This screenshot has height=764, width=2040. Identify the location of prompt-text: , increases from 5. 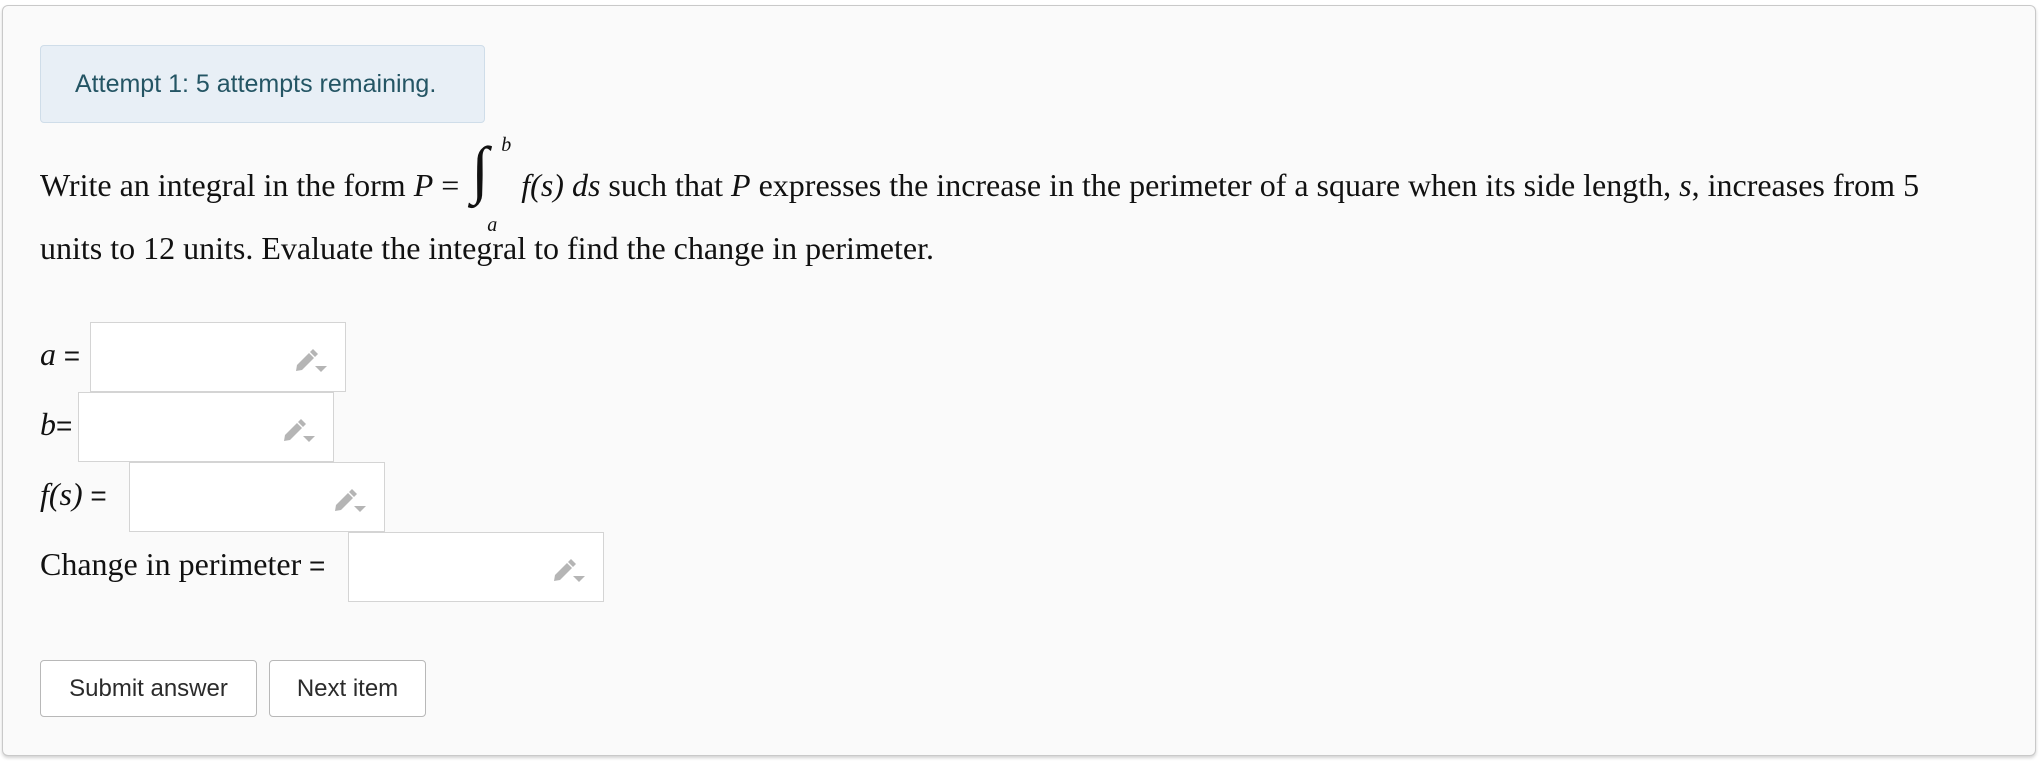
(1805, 185).